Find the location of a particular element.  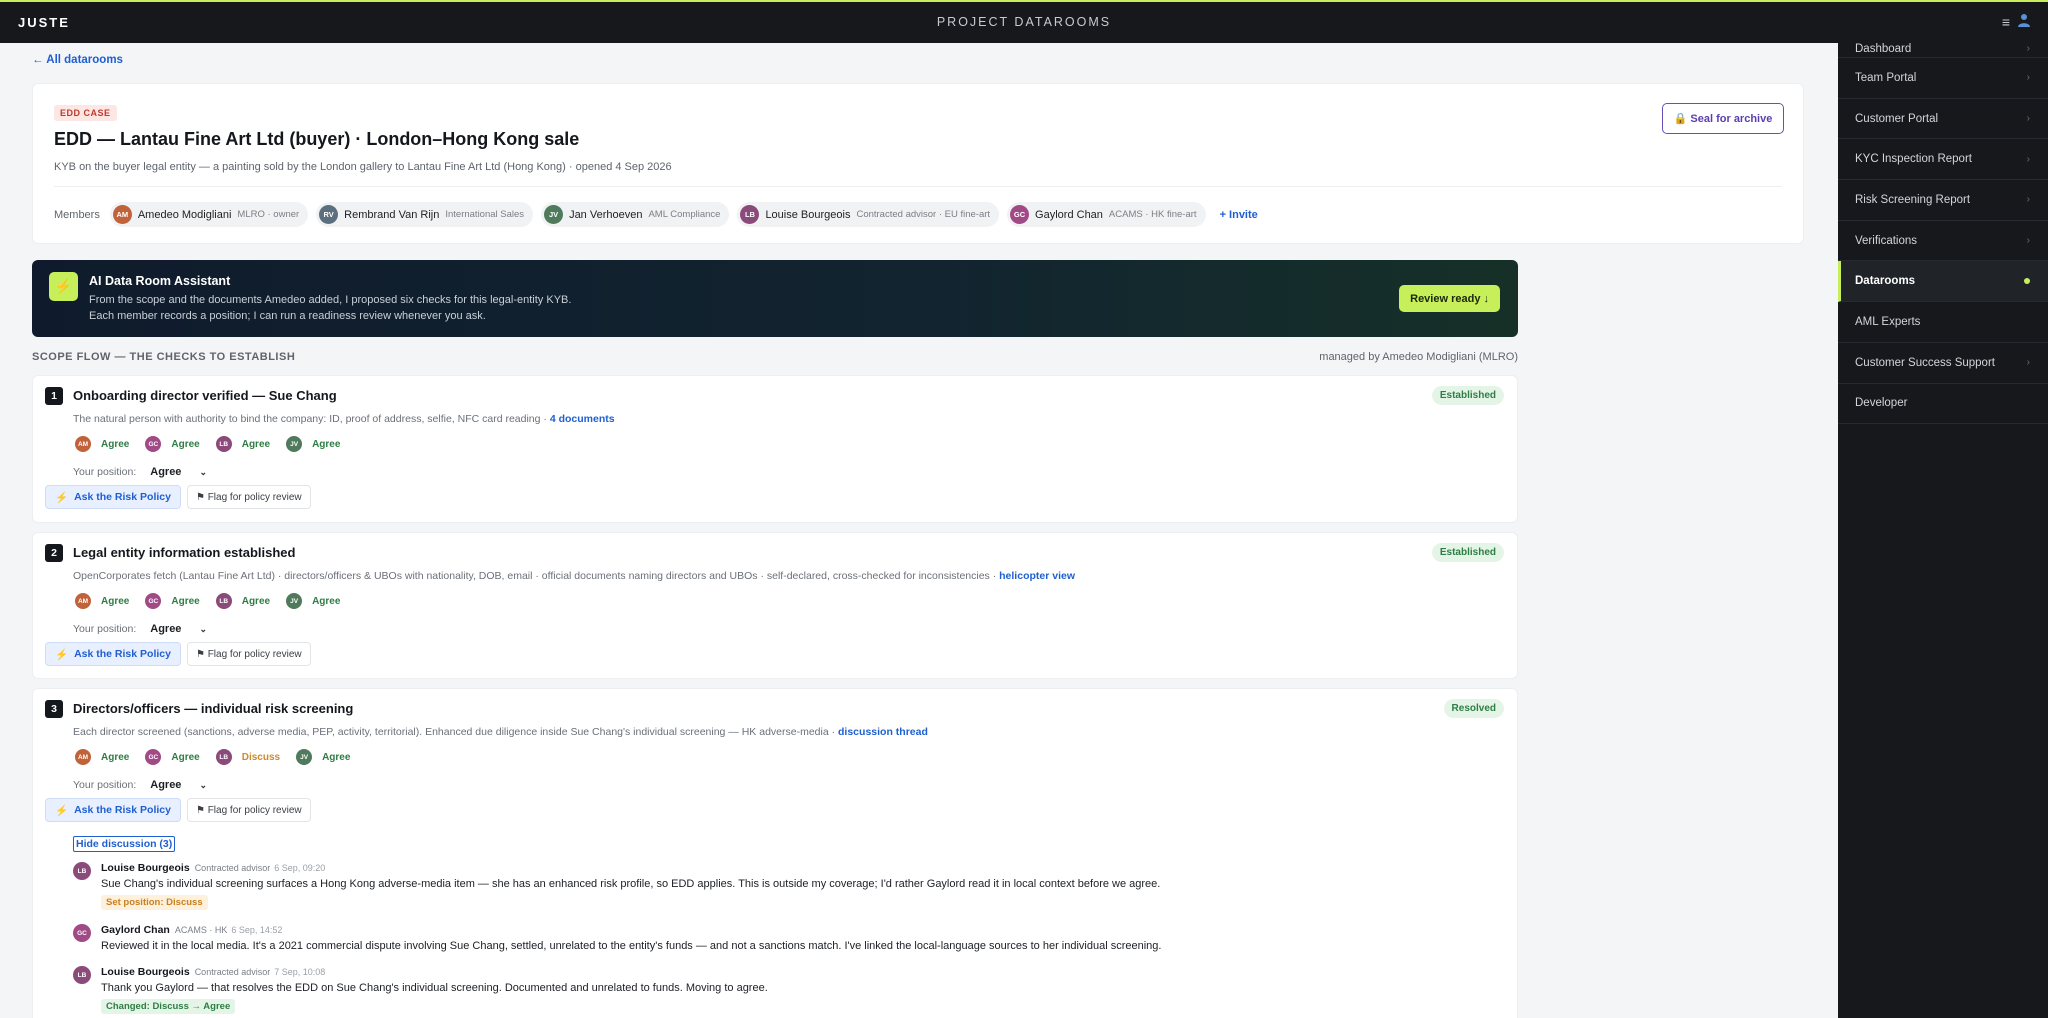

status-badge: Resolved is located at coordinates (1473, 708).